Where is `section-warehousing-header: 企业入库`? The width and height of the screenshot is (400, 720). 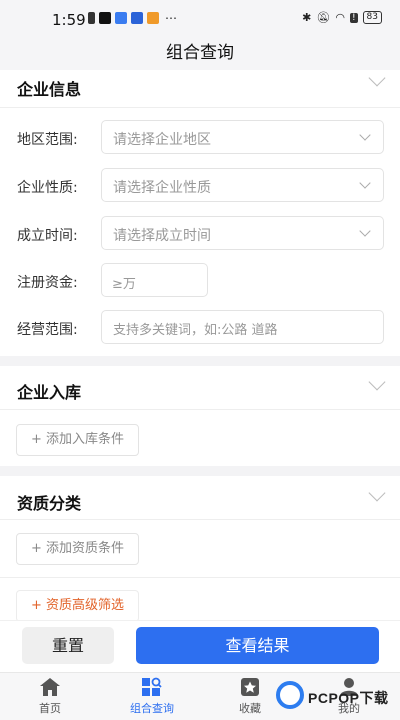 section-warehousing-header: 企业入库 is located at coordinates (200, 388).